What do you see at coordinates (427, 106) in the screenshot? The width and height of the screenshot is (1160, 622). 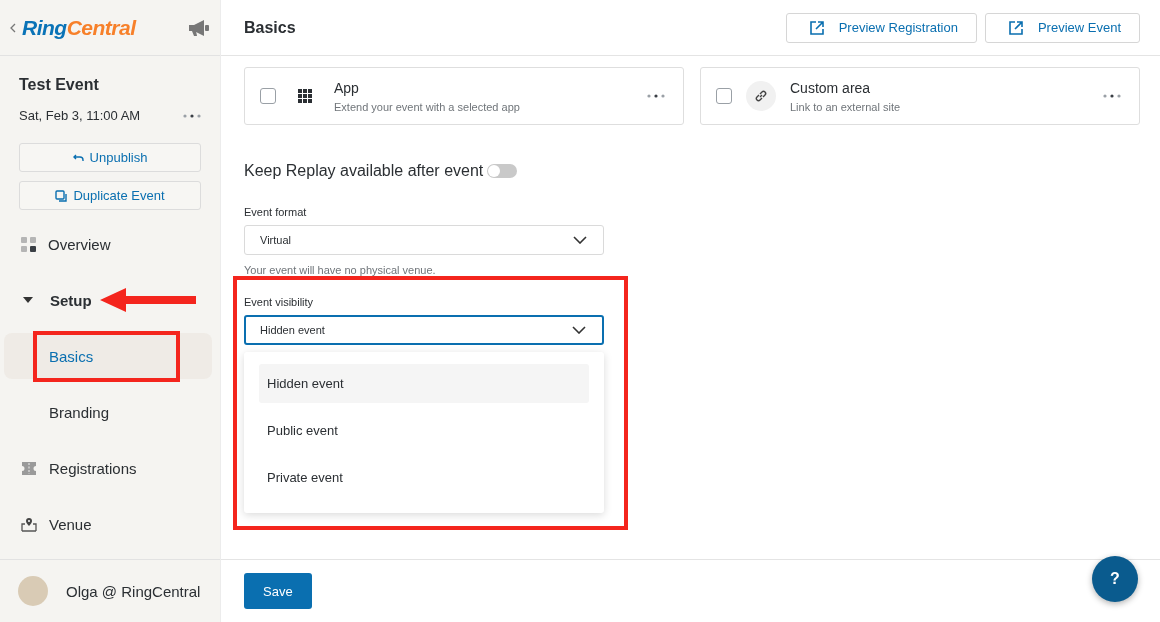 I see `card-description: Extend your event with a selected app` at bounding box center [427, 106].